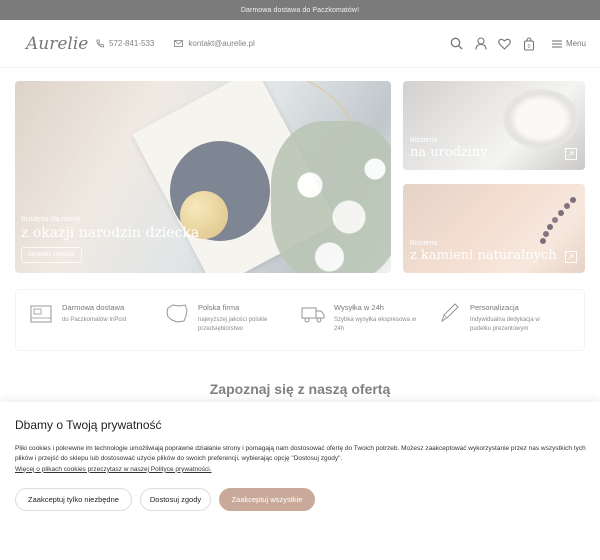 The height and width of the screenshot is (560, 600). What do you see at coordinates (313, 315) in the screenshot?
I see `truck-icon` at bounding box center [313, 315].